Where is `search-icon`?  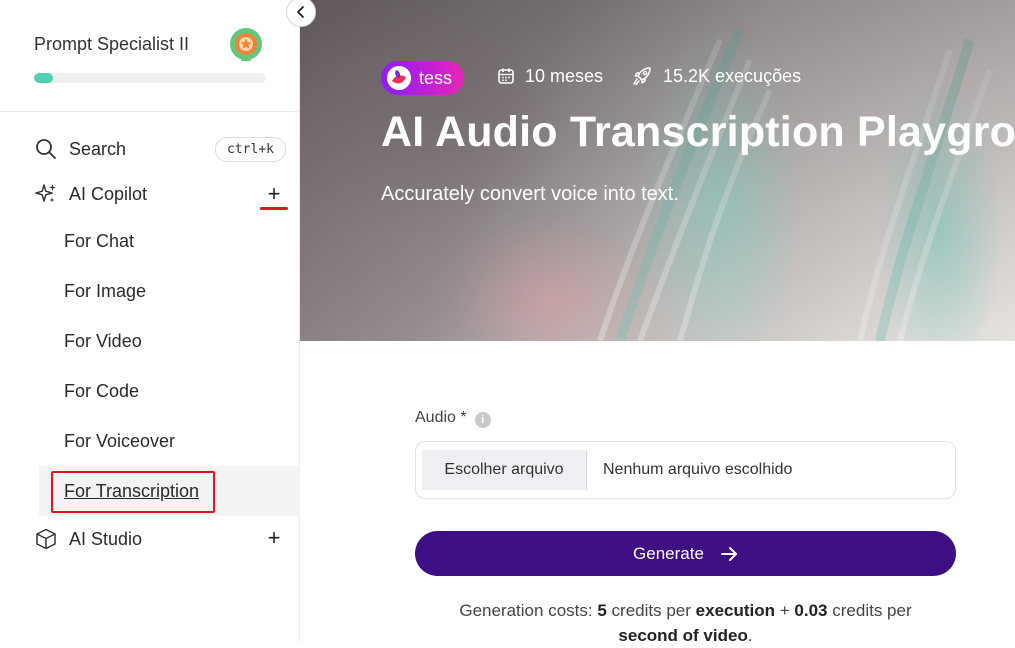
search-icon is located at coordinates (46, 149).